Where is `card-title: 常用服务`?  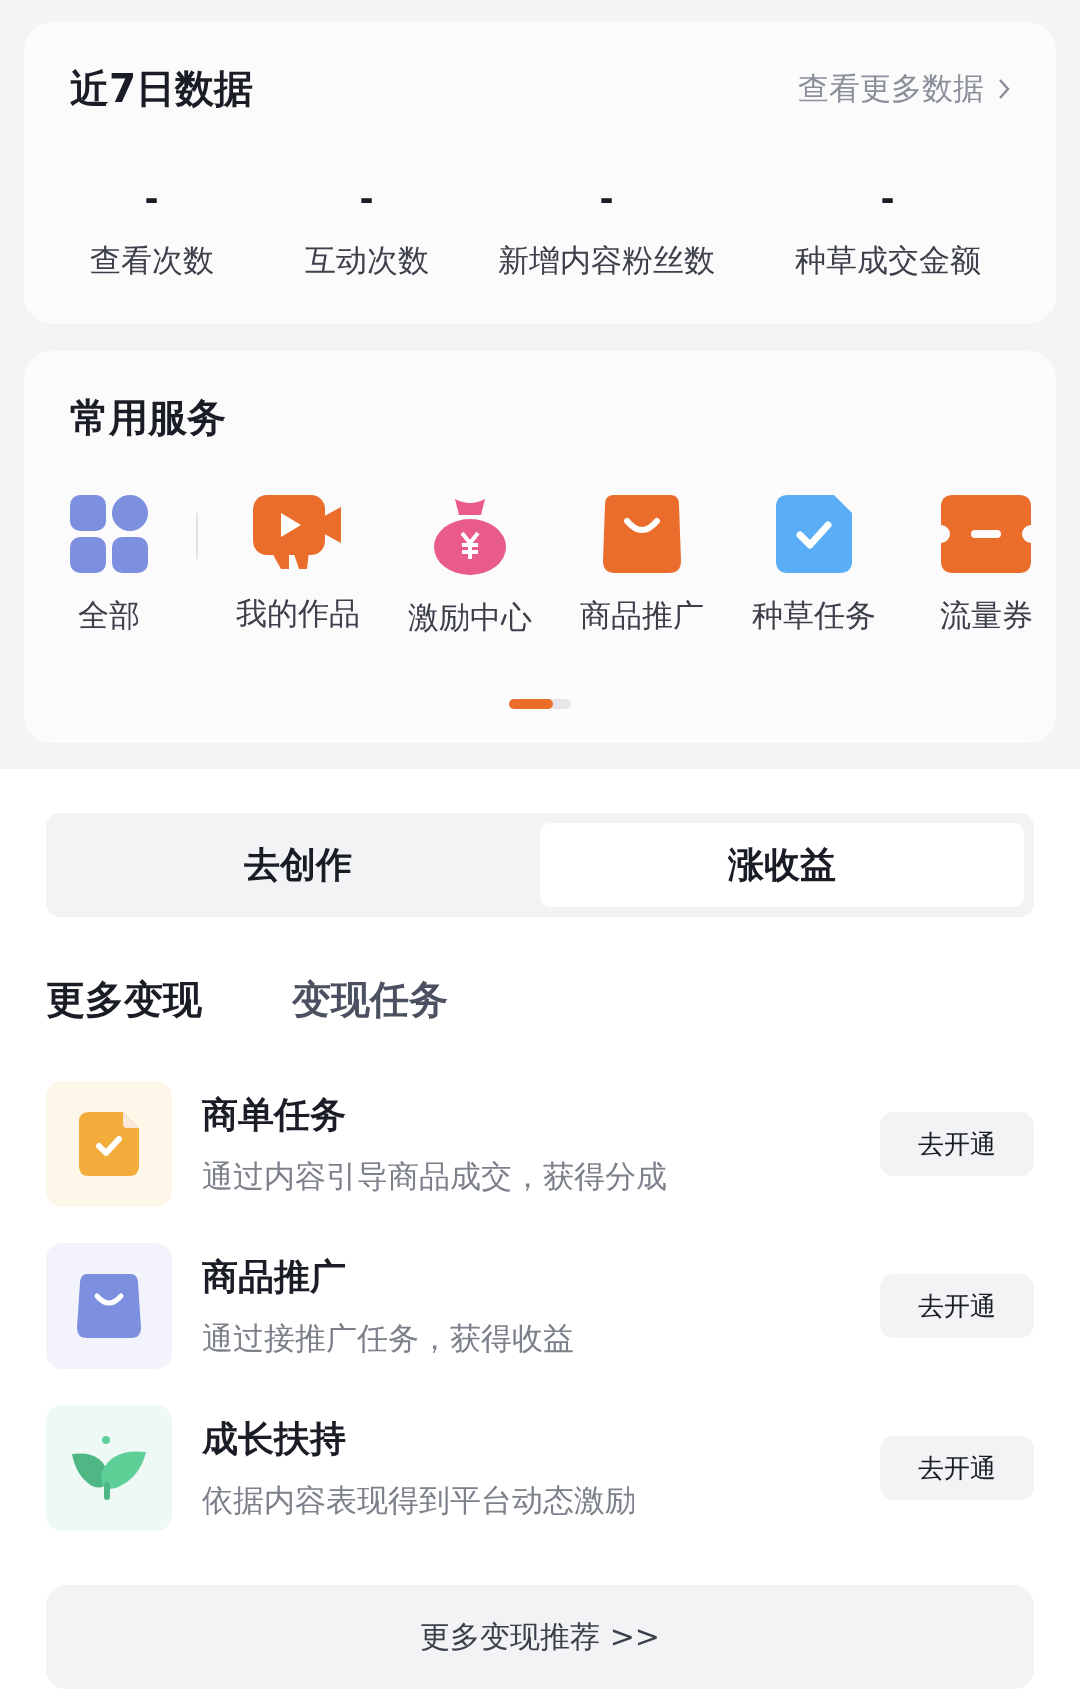
card-title: 常用服务 is located at coordinates (148, 418).